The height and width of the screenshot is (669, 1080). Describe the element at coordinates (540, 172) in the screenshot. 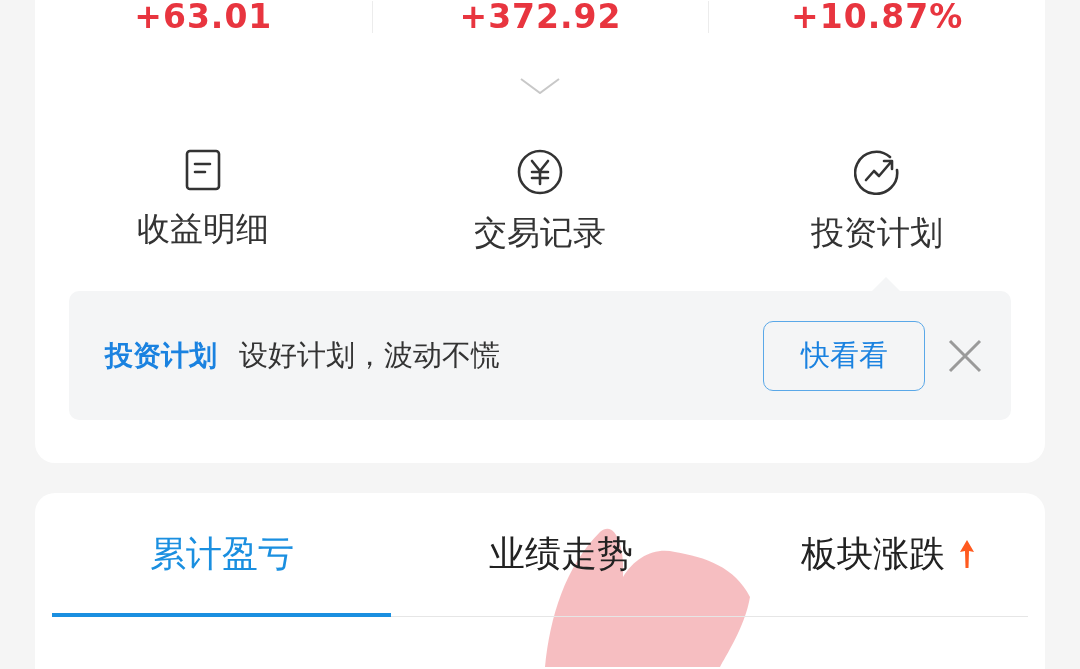

I see `yen-circle-icon` at that location.